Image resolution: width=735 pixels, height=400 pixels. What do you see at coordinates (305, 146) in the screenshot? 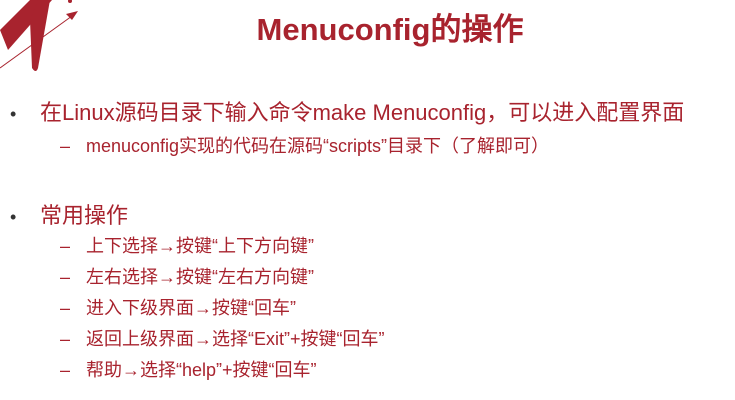
I see `sub-item: – menuconfig实现的代码在源码“scripts”目录下（了解即可）` at bounding box center [305, 146].